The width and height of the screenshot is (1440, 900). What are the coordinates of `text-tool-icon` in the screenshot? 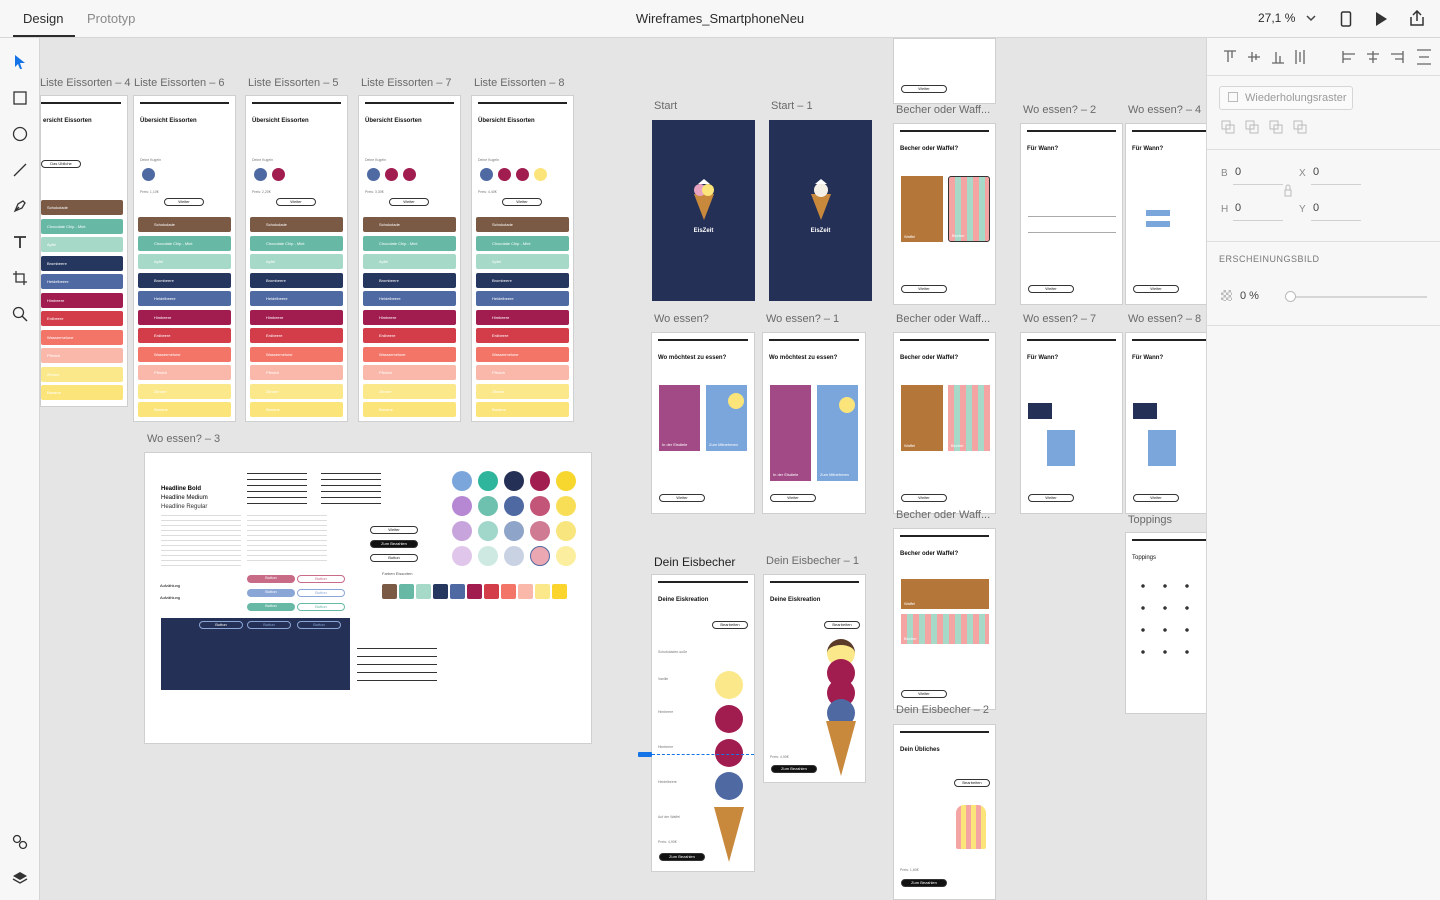 It's located at (20, 242).